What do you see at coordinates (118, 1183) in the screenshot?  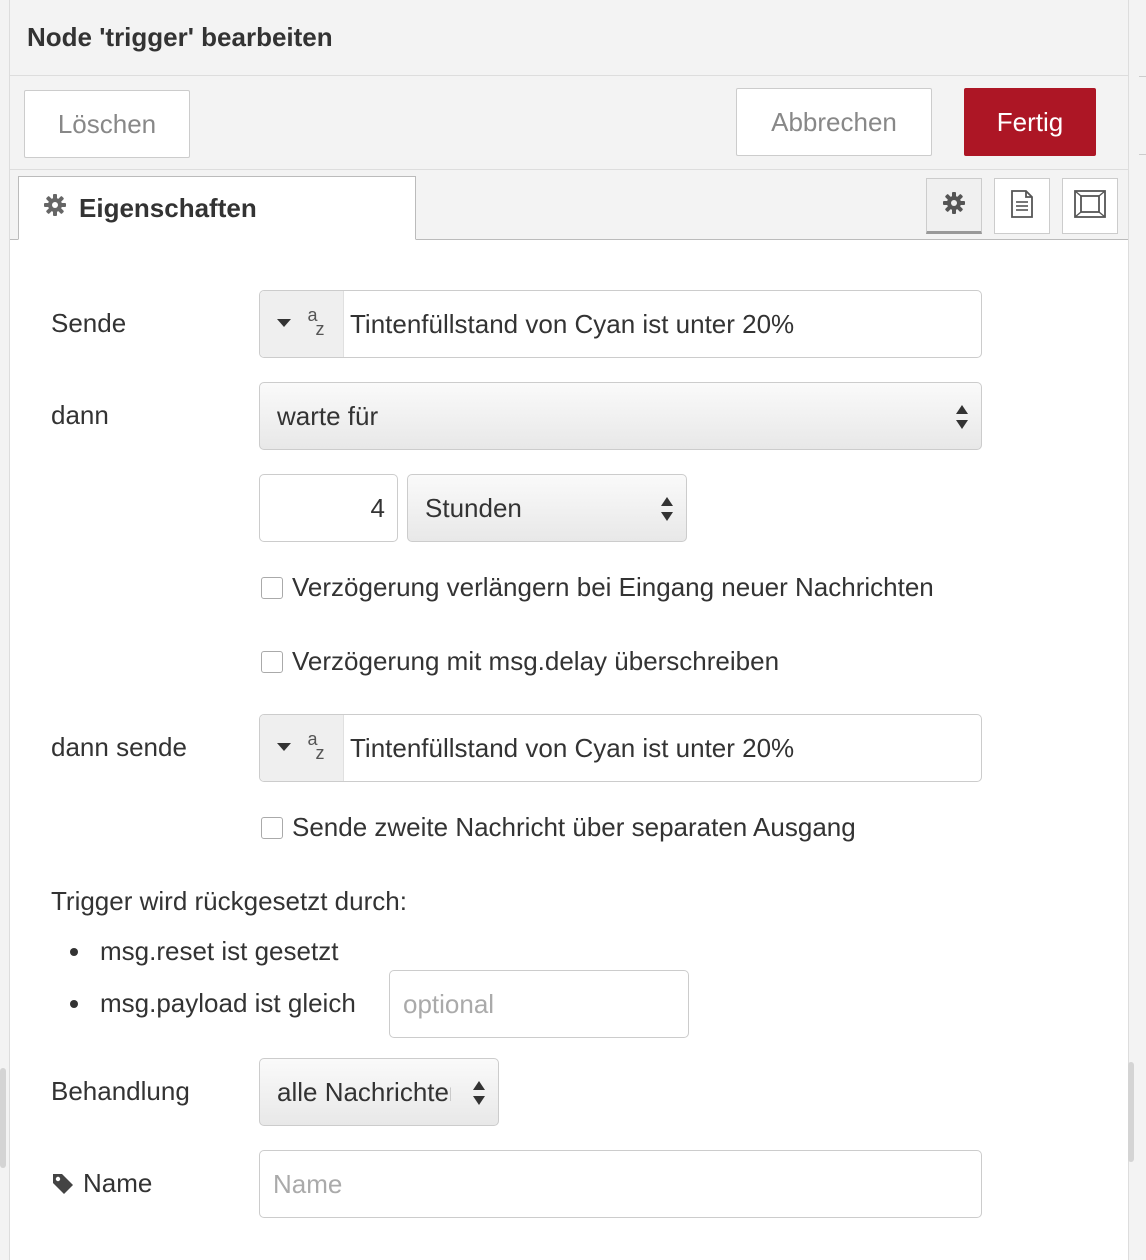 I see `name-label: Name` at bounding box center [118, 1183].